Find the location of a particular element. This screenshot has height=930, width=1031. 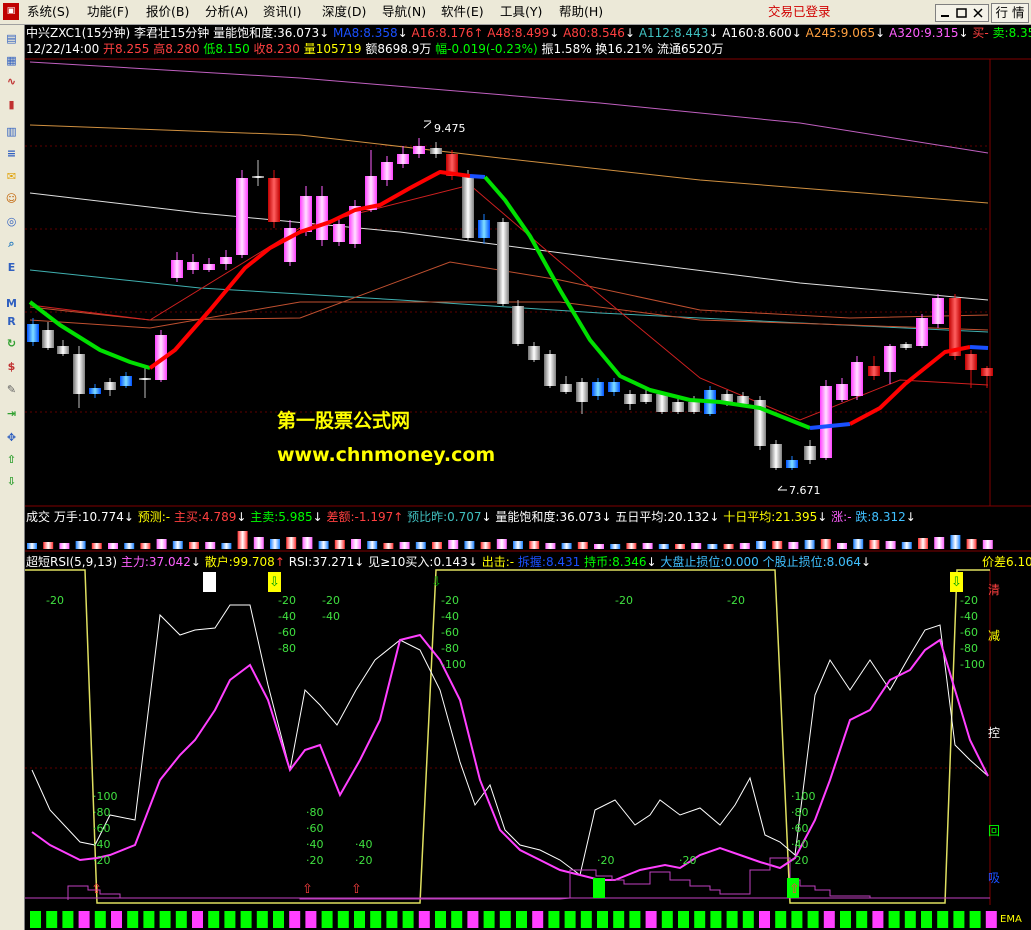

high-price-label: 9.475 is located at coordinates (450, 128).